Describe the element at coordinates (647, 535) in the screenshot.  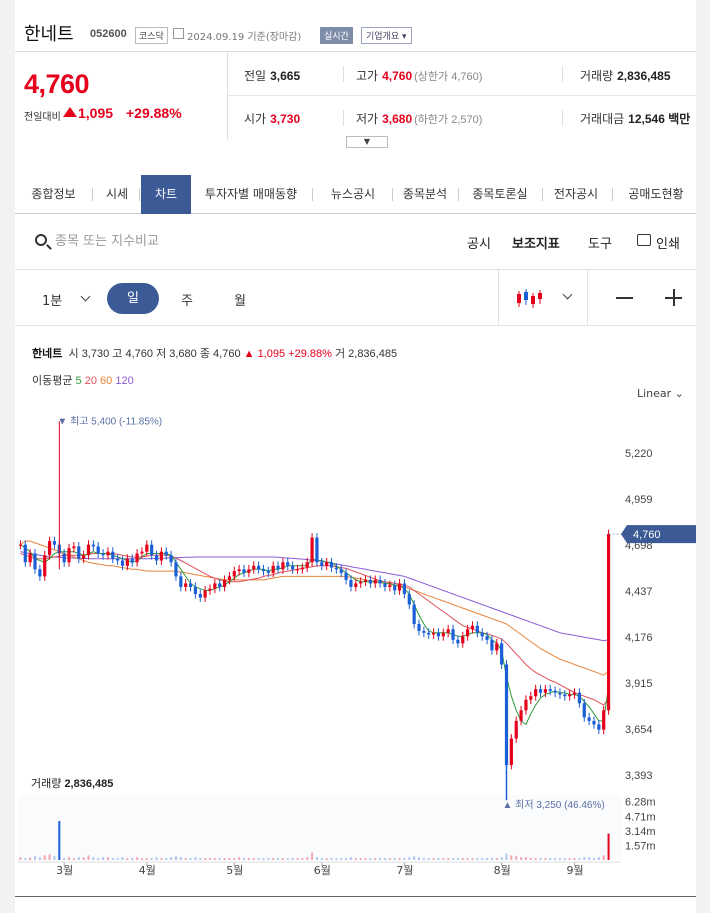
I see `current-price-label: 4,760` at that location.